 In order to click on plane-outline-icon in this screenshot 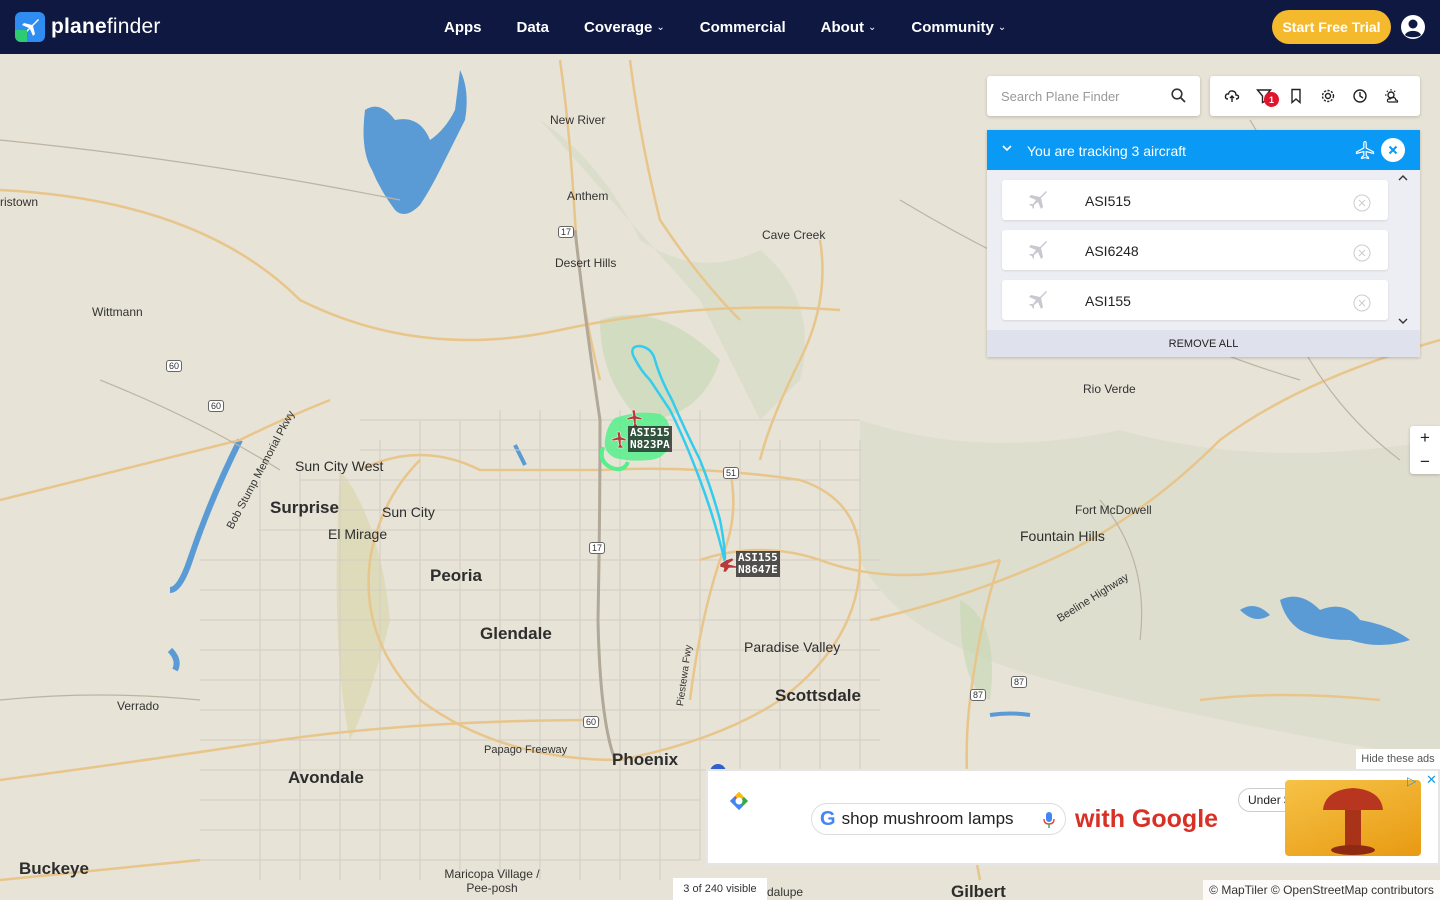, I will do `click(1365, 150)`.